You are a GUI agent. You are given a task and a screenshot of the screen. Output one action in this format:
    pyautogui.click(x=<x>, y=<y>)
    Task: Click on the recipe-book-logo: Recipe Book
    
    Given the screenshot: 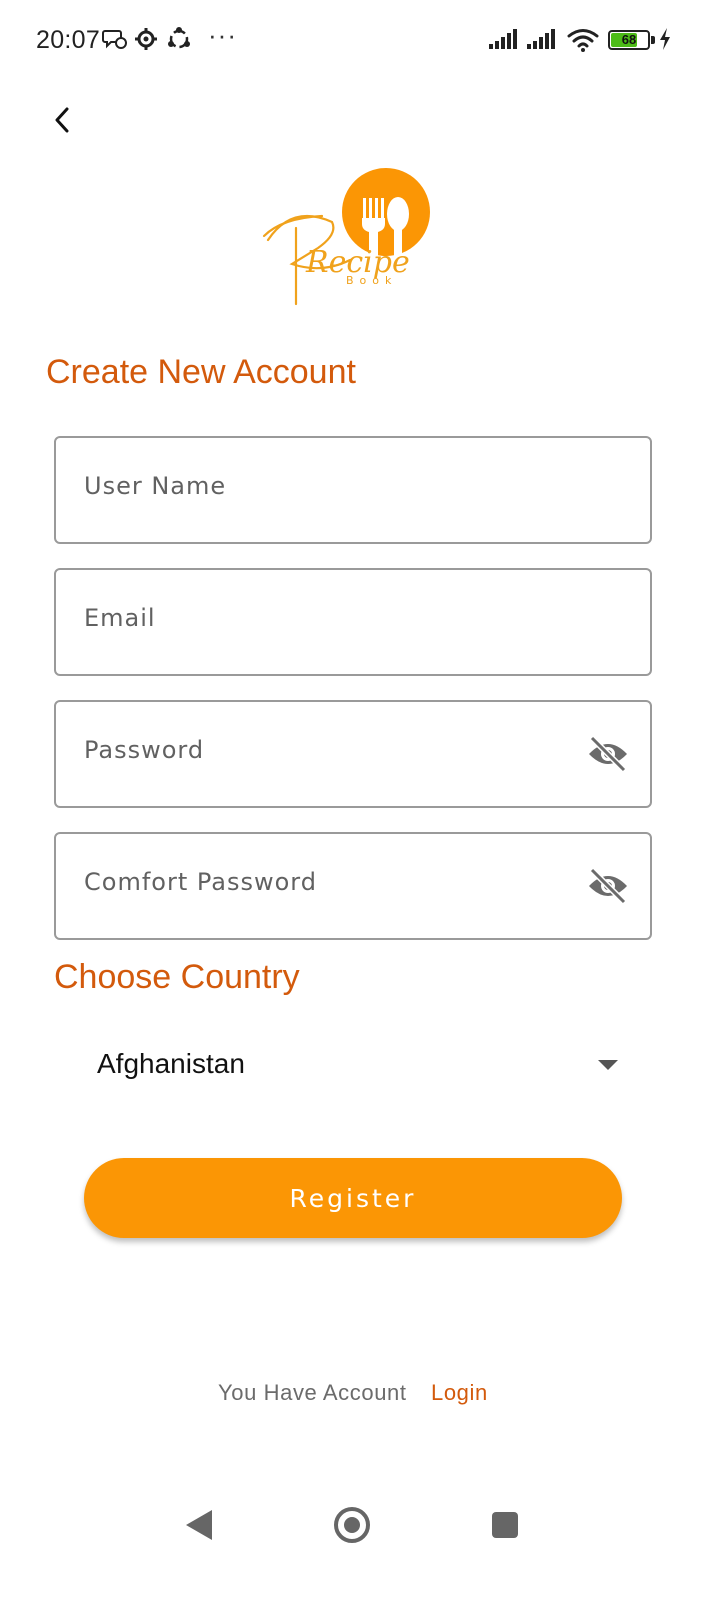 What is the action you would take?
    pyautogui.click(x=346, y=237)
    